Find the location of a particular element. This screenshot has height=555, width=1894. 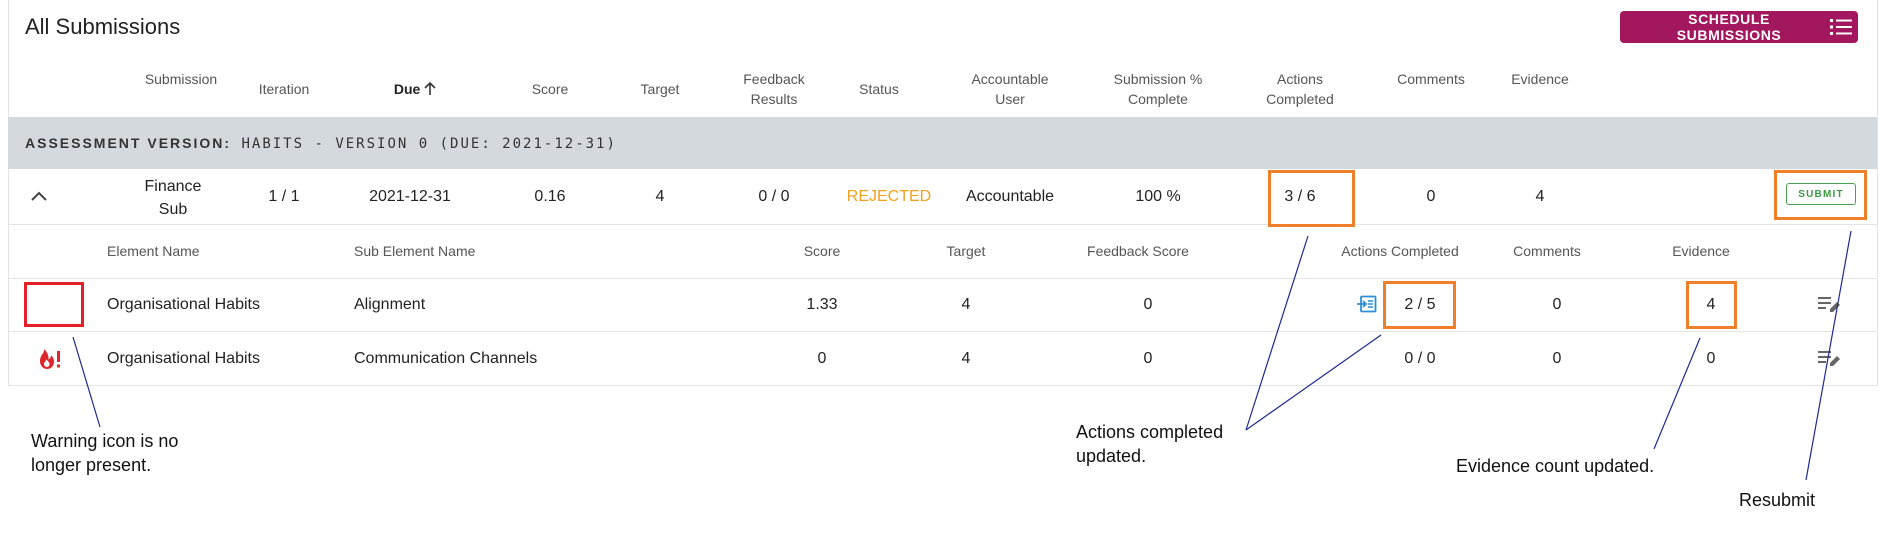

annotation-line-resubmit is located at coordinates (1828, 355).